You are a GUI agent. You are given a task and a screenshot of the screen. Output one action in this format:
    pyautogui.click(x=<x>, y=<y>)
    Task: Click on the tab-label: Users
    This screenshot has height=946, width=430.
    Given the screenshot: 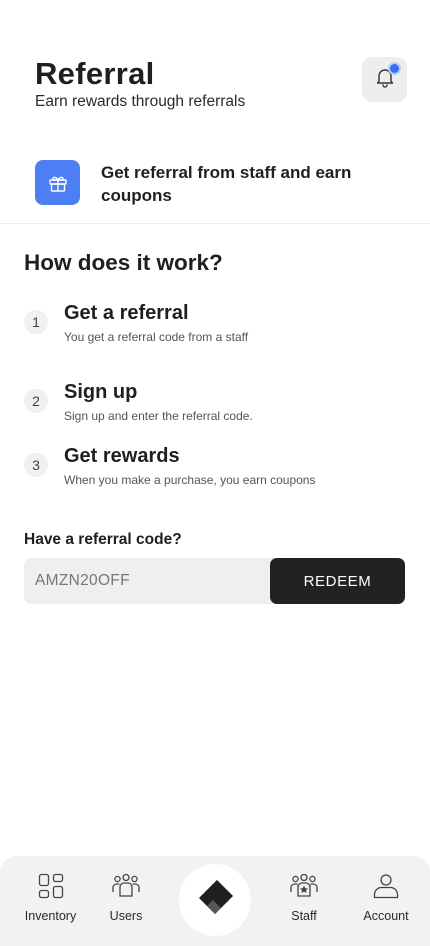 What is the action you would take?
    pyautogui.click(x=126, y=916)
    